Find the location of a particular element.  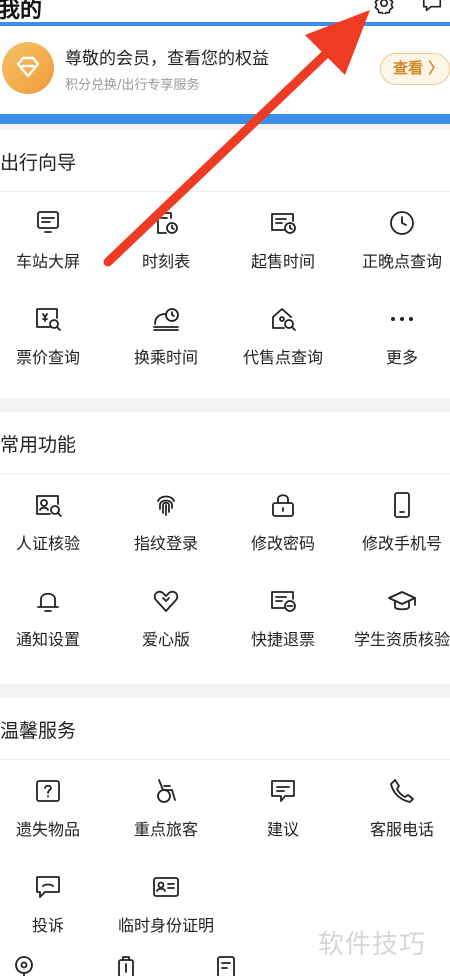

nav-travel-icon is located at coordinates (126, 965).